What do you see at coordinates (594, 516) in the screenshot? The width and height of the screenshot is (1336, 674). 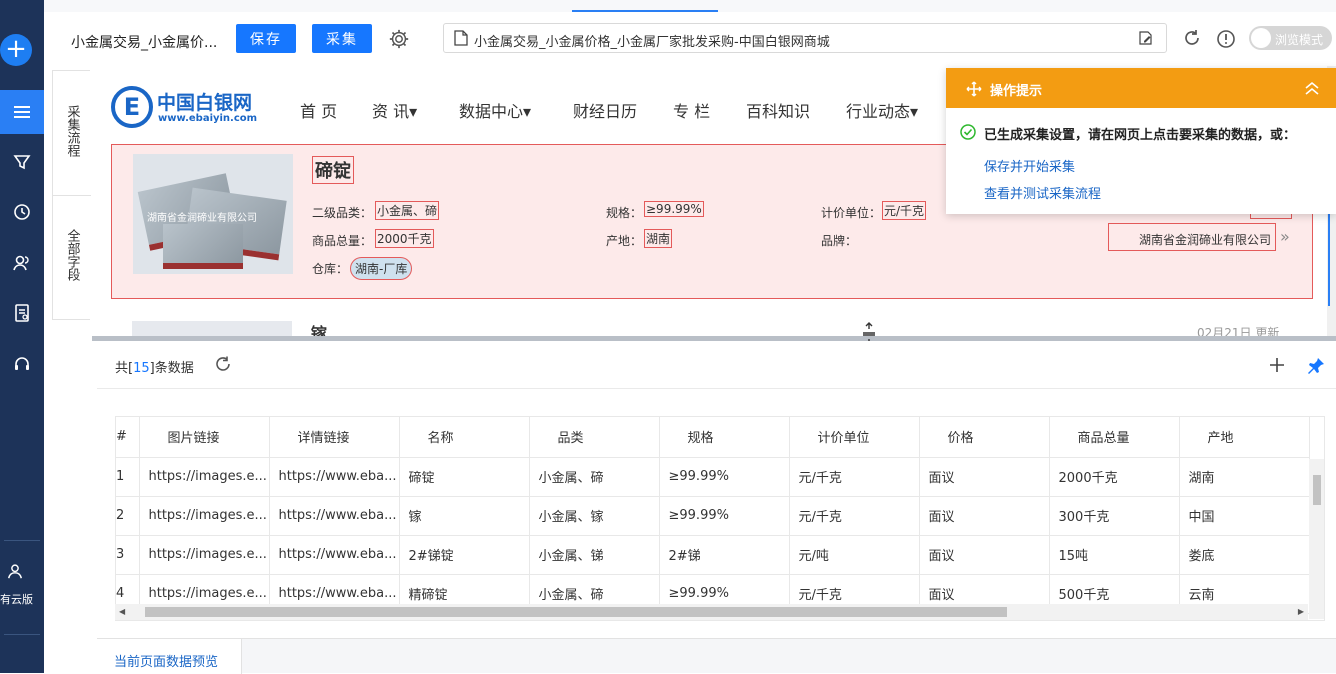 I see `table-cell: 小金属、镓` at bounding box center [594, 516].